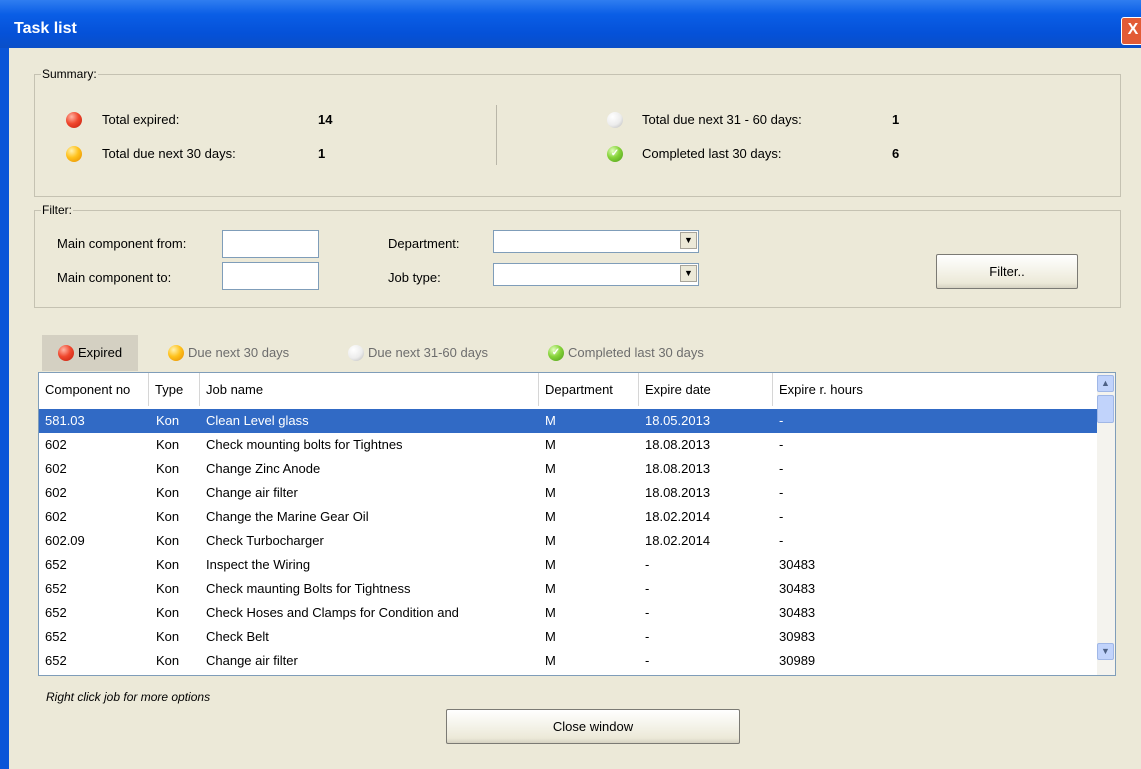  What do you see at coordinates (114, 277) in the screenshot?
I see `main-component-to-label: Main component to:` at bounding box center [114, 277].